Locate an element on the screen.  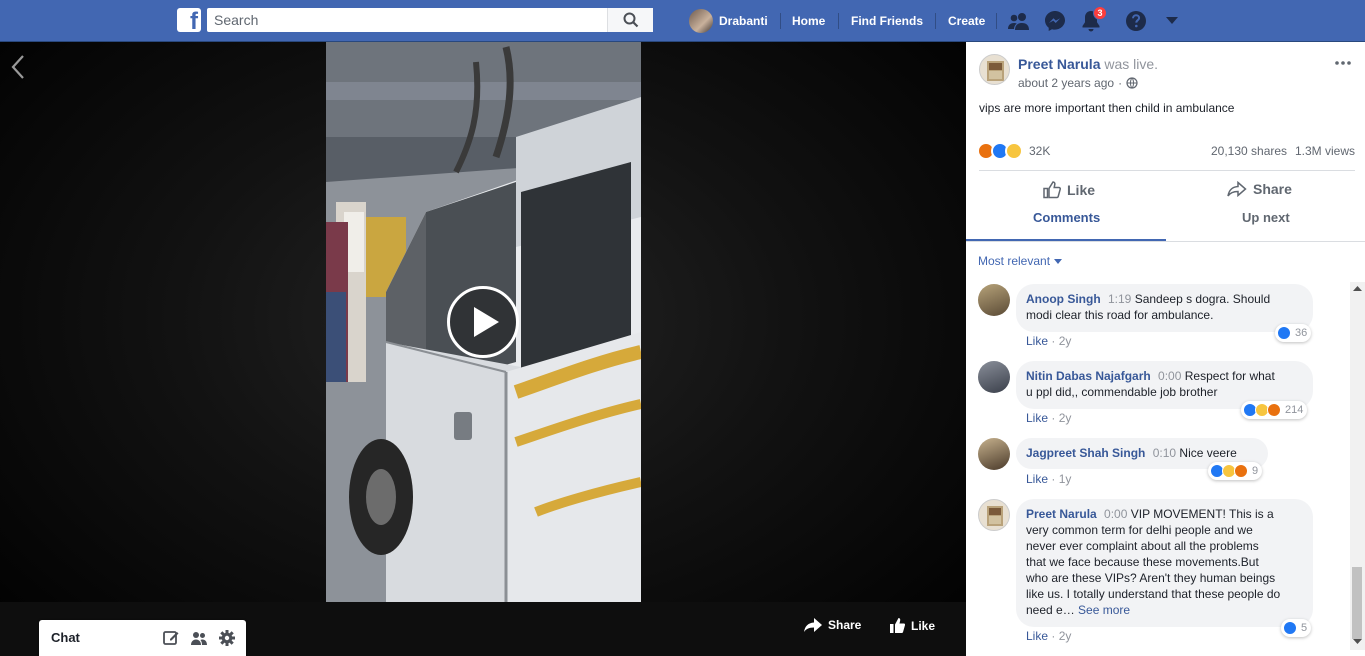
nav-home: Home is located at coordinates (808, 21).